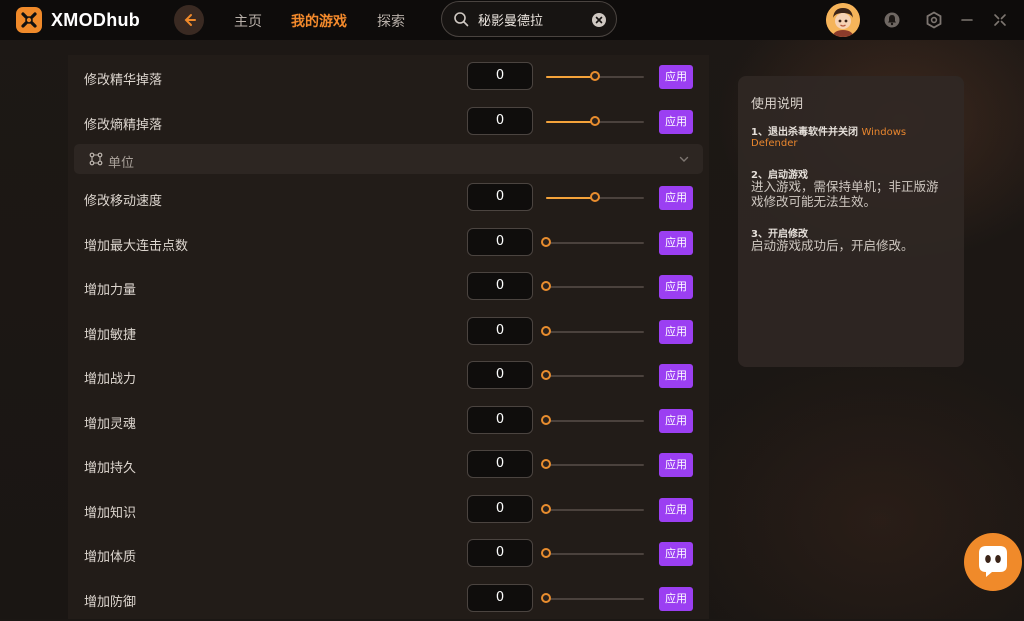 The height and width of the screenshot is (621, 1024). Describe the element at coordinates (388, 198) in the screenshot. I see `mod-row: 修改移动速度 0 应用` at that location.